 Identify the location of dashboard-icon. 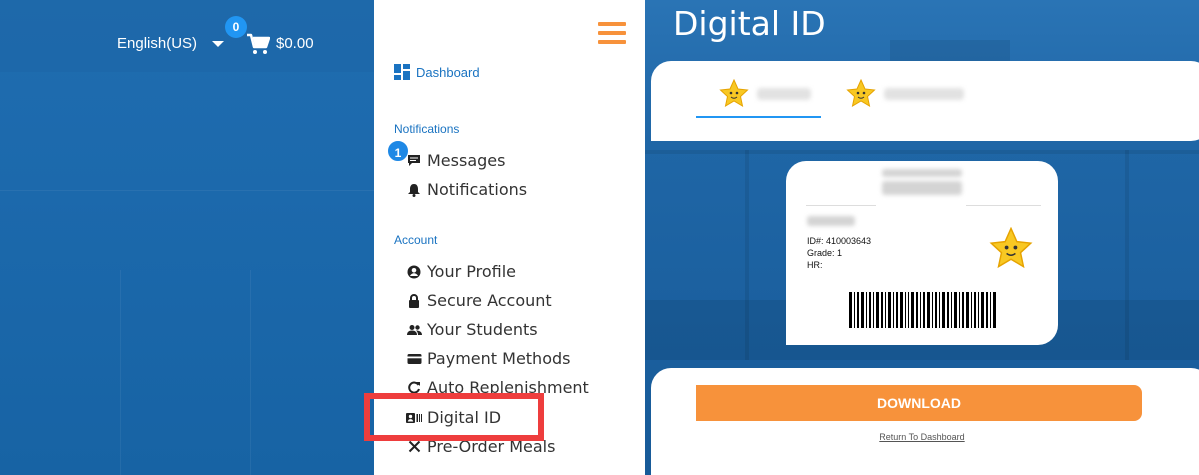
(402, 72).